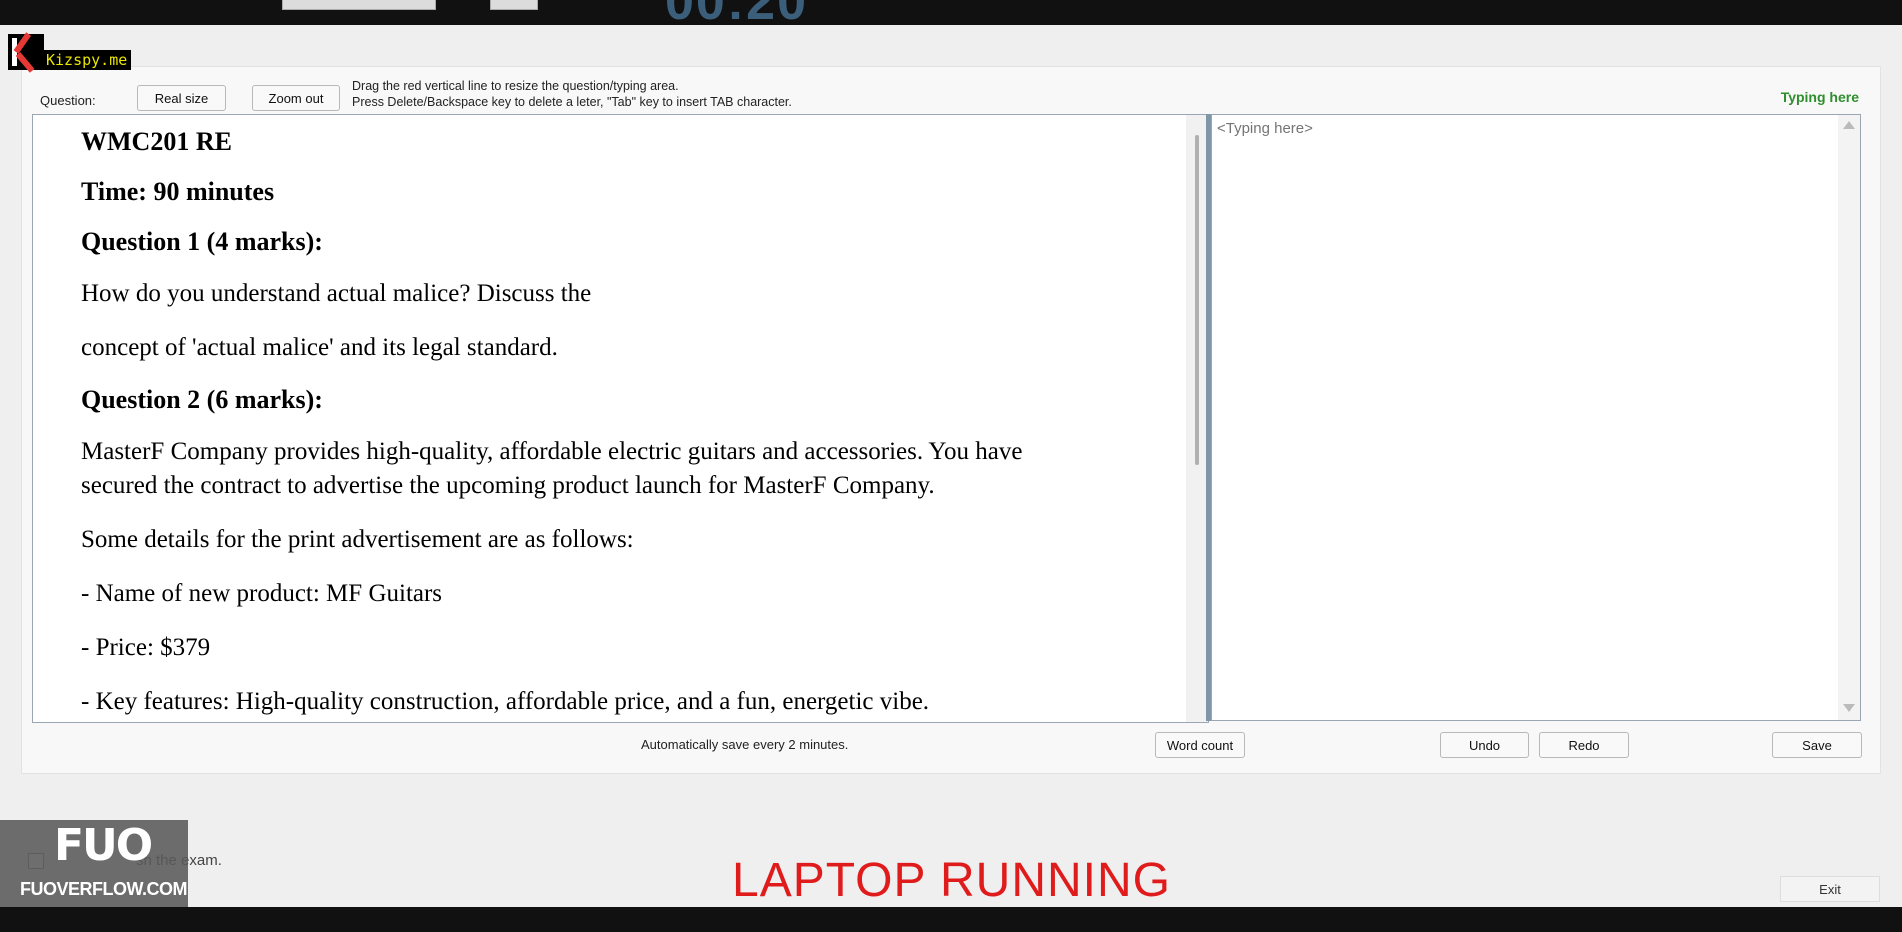 The height and width of the screenshot is (932, 1902). I want to click on exam-time: Time: 90 minutes, so click(178, 191).